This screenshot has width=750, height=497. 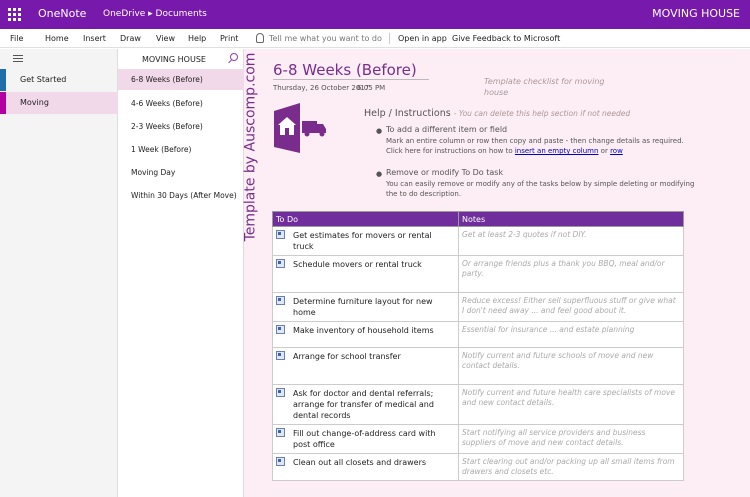 What do you see at coordinates (506, 38) in the screenshot?
I see `feedback-button: Give Feedback to Microsoft` at bounding box center [506, 38].